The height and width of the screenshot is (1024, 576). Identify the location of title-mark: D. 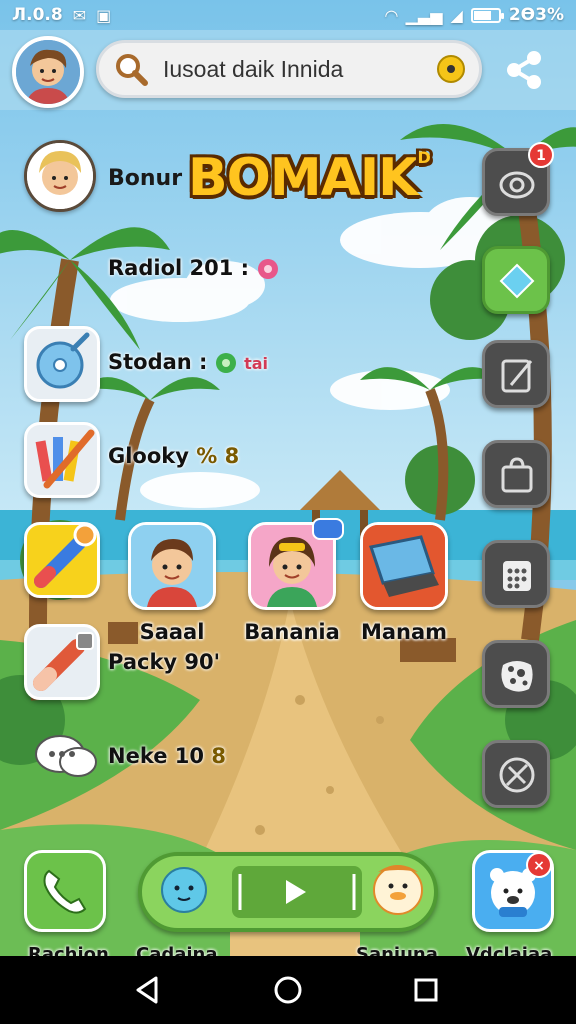
(423, 157).